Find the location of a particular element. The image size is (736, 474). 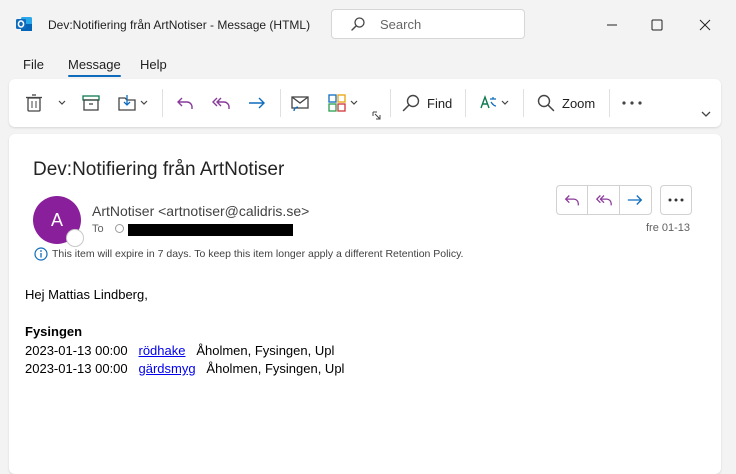

message-actions is located at coordinates (604, 200).